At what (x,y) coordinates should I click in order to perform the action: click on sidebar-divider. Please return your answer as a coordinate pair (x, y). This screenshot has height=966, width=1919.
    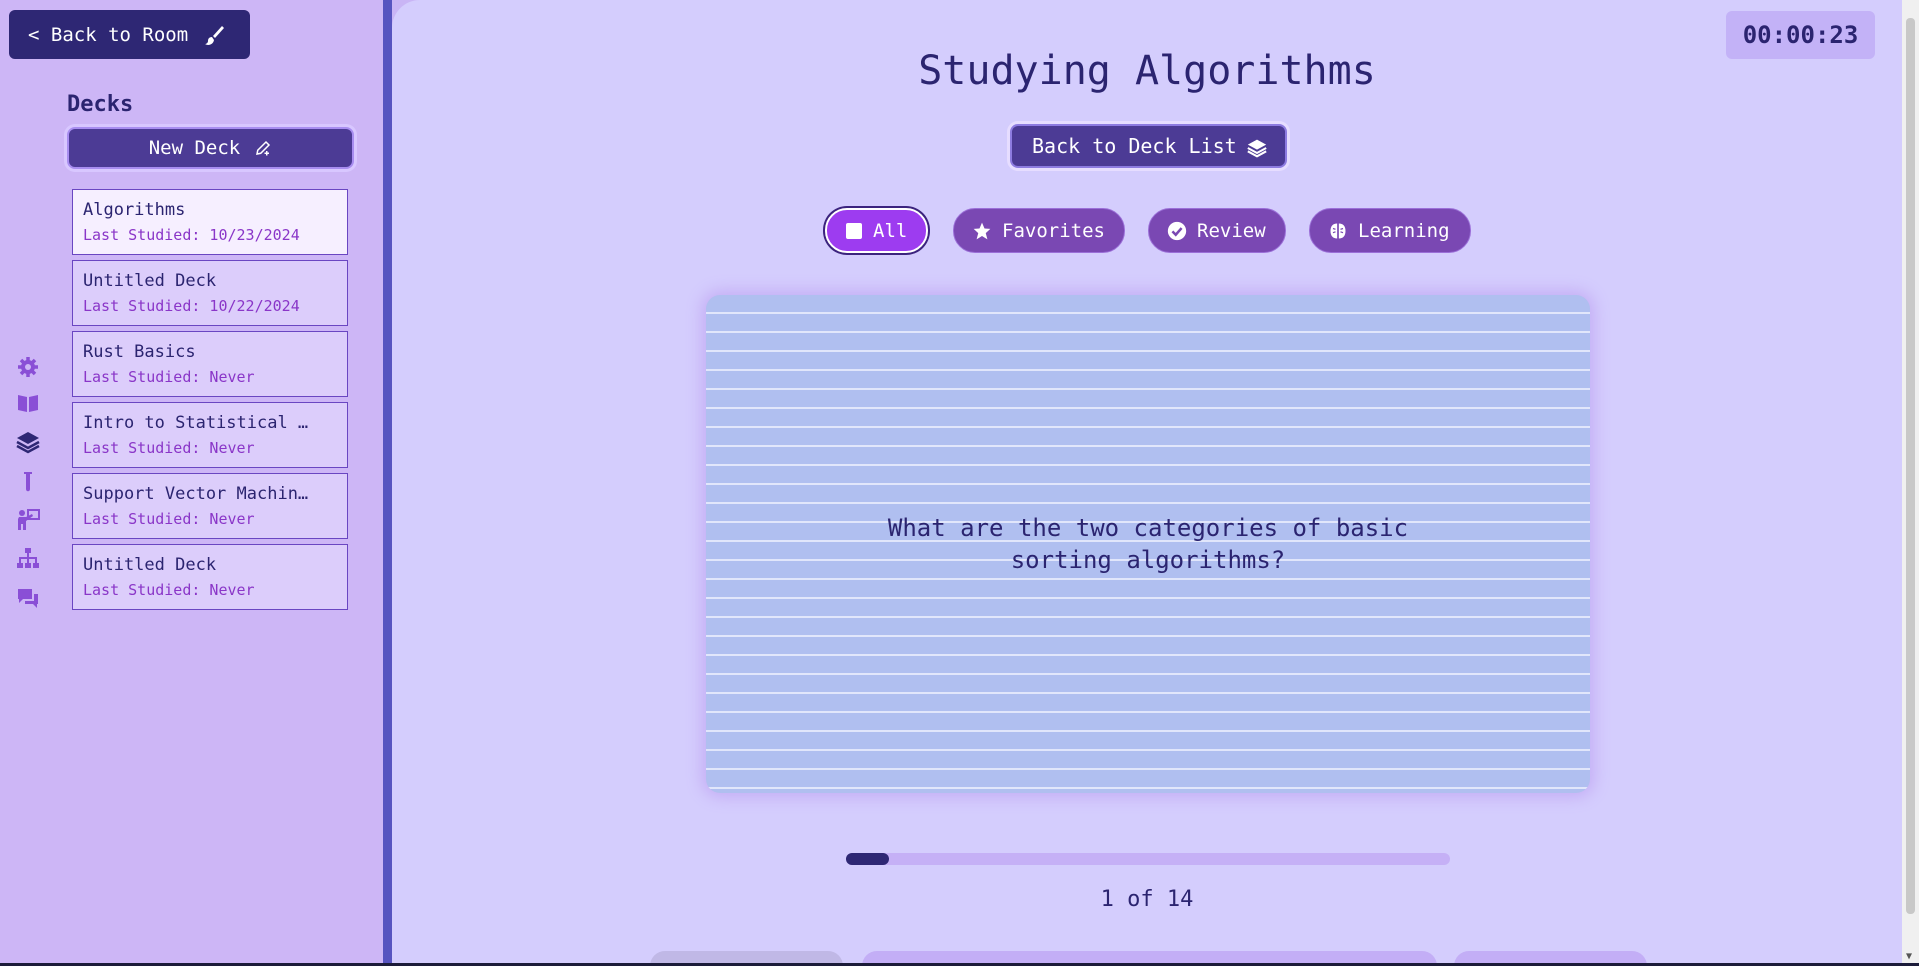
    Looking at the image, I should click on (387, 483).